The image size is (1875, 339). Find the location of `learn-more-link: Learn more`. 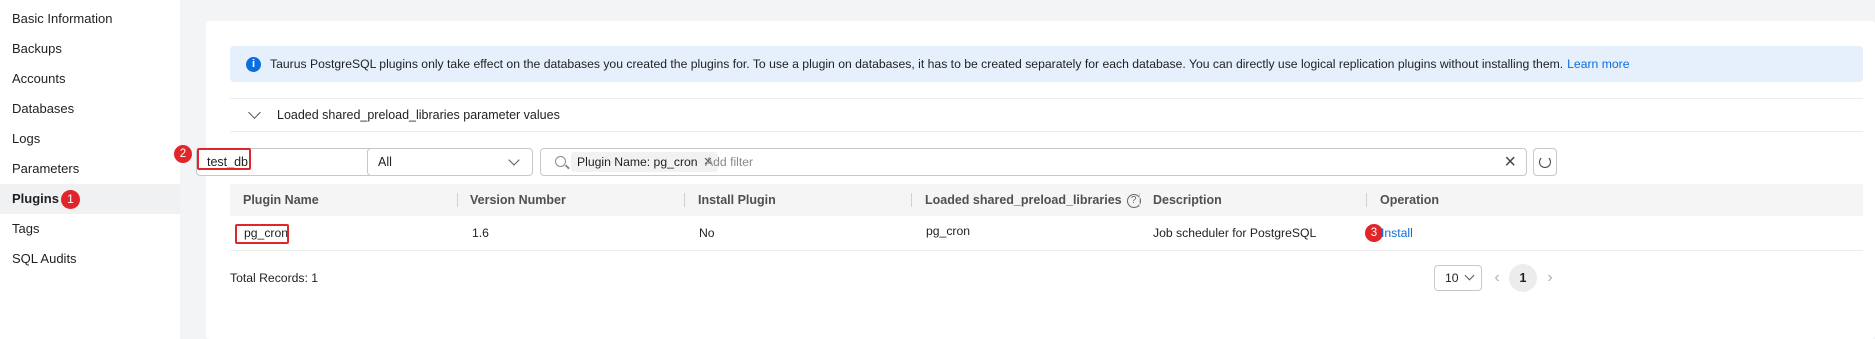

learn-more-link: Learn more is located at coordinates (1598, 64).